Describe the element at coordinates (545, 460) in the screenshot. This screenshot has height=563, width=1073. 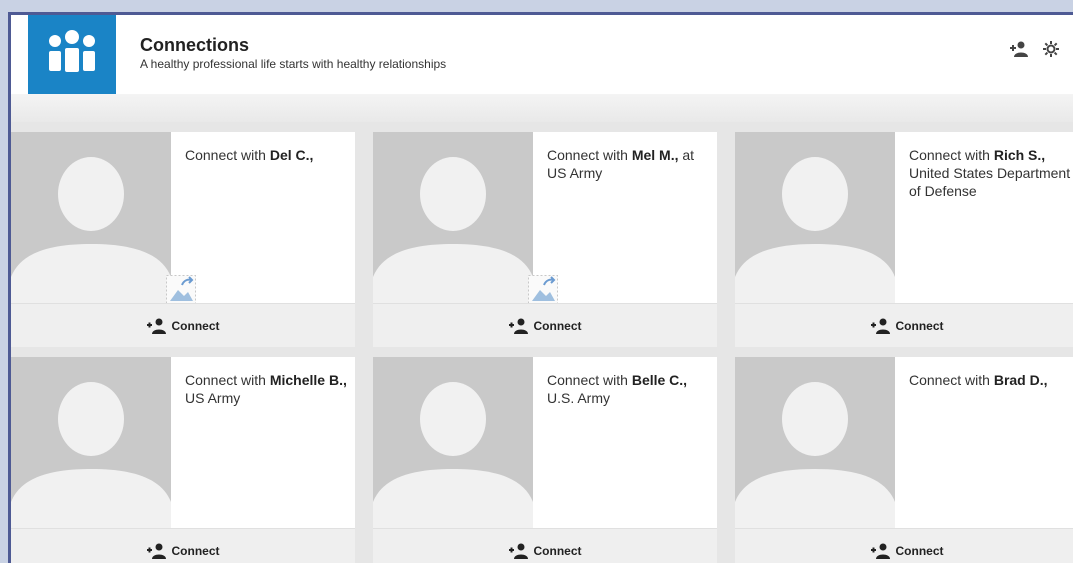
I see `connection-card: Connect with Belle C., U.S. Army Connect` at that location.